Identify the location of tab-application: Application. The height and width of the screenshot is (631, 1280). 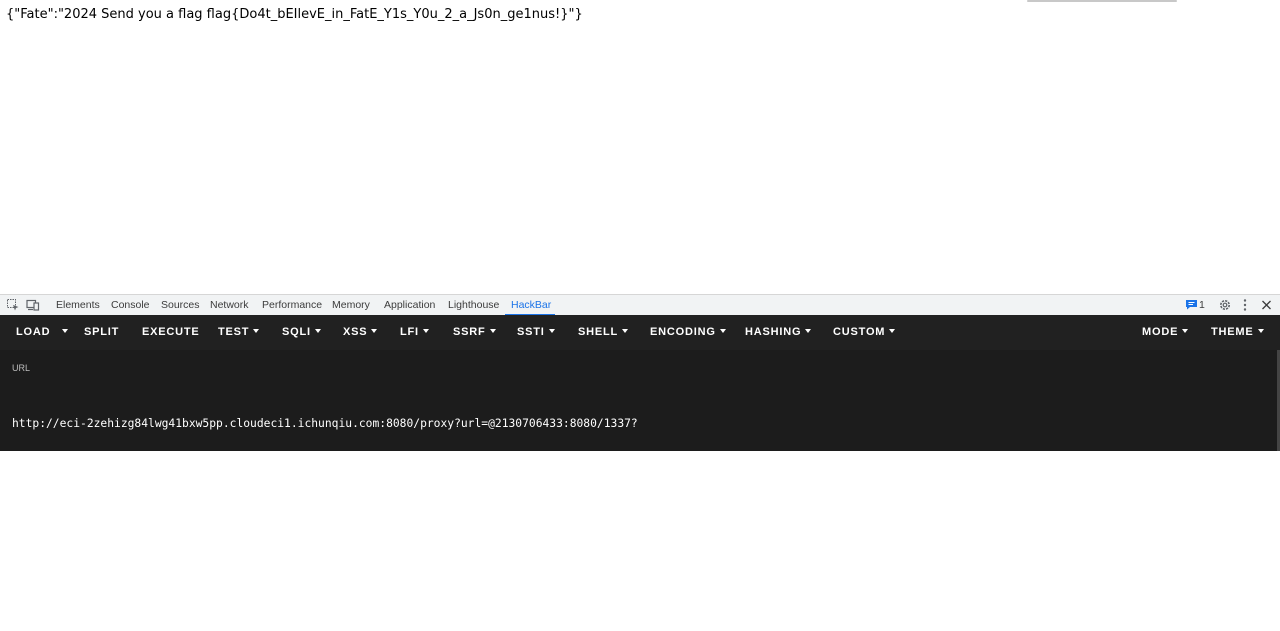
(409, 305).